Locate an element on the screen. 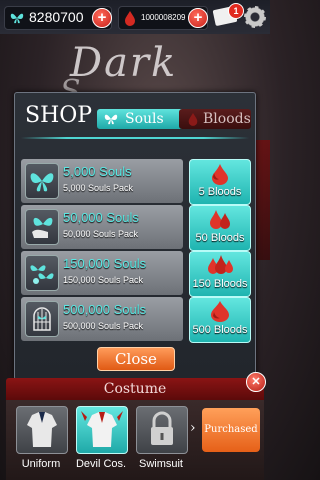 The width and height of the screenshot is (320, 480). item-price: 500 Bloods is located at coordinates (220, 330).